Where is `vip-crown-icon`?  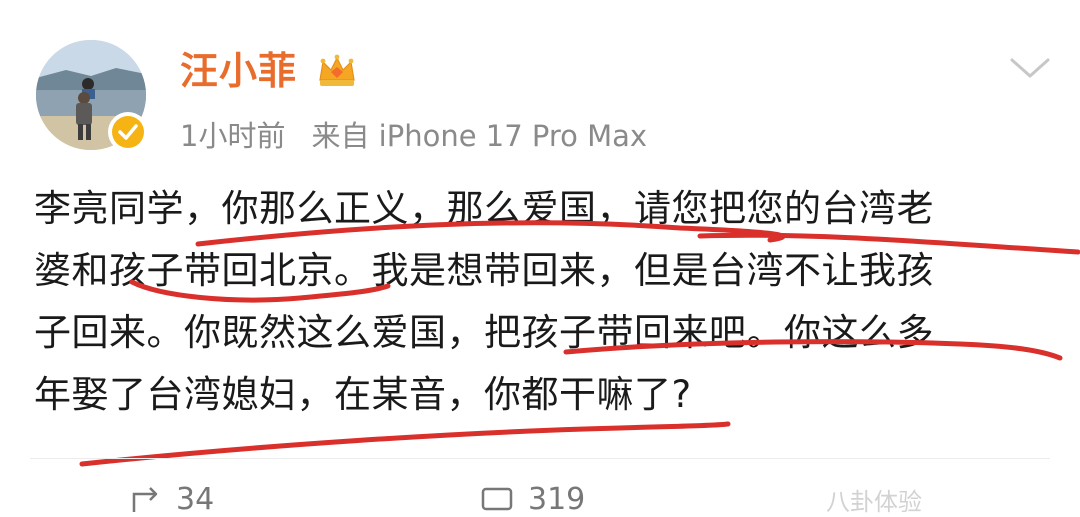
vip-crown-icon is located at coordinates (337, 71).